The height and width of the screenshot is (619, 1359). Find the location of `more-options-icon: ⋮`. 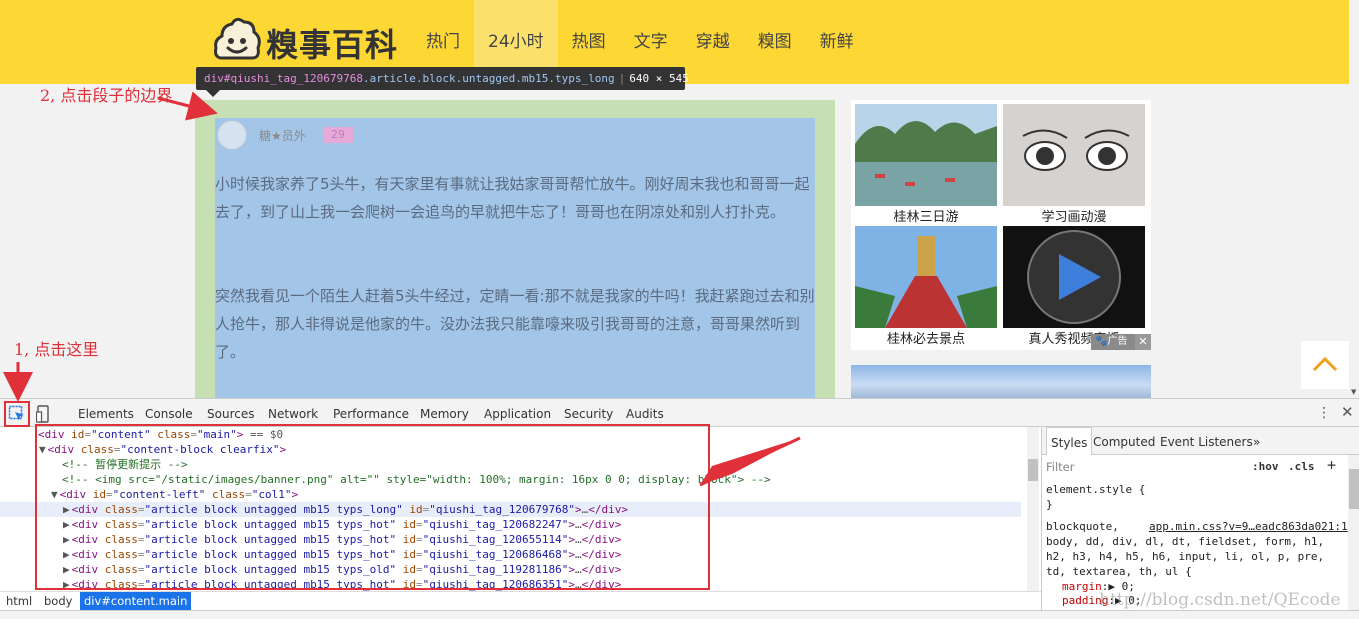

more-options-icon: ⋮ is located at coordinates (1324, 413).